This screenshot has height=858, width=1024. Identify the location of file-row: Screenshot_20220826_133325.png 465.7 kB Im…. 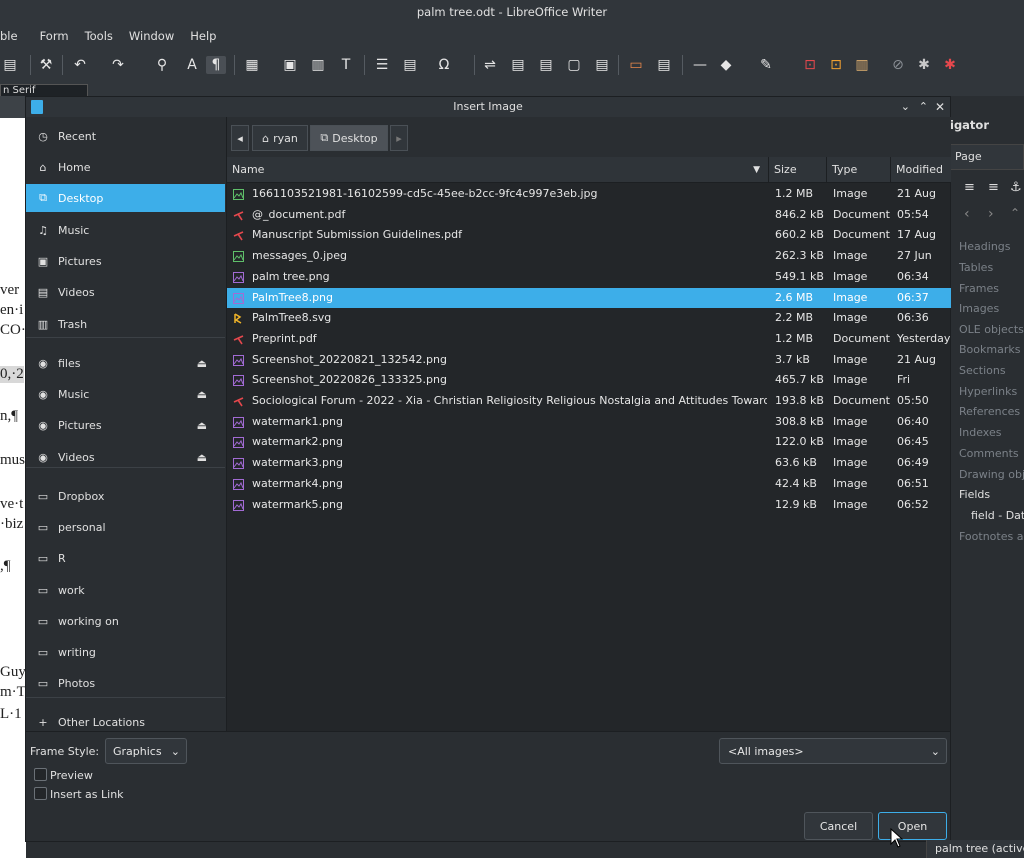
(589, 380).